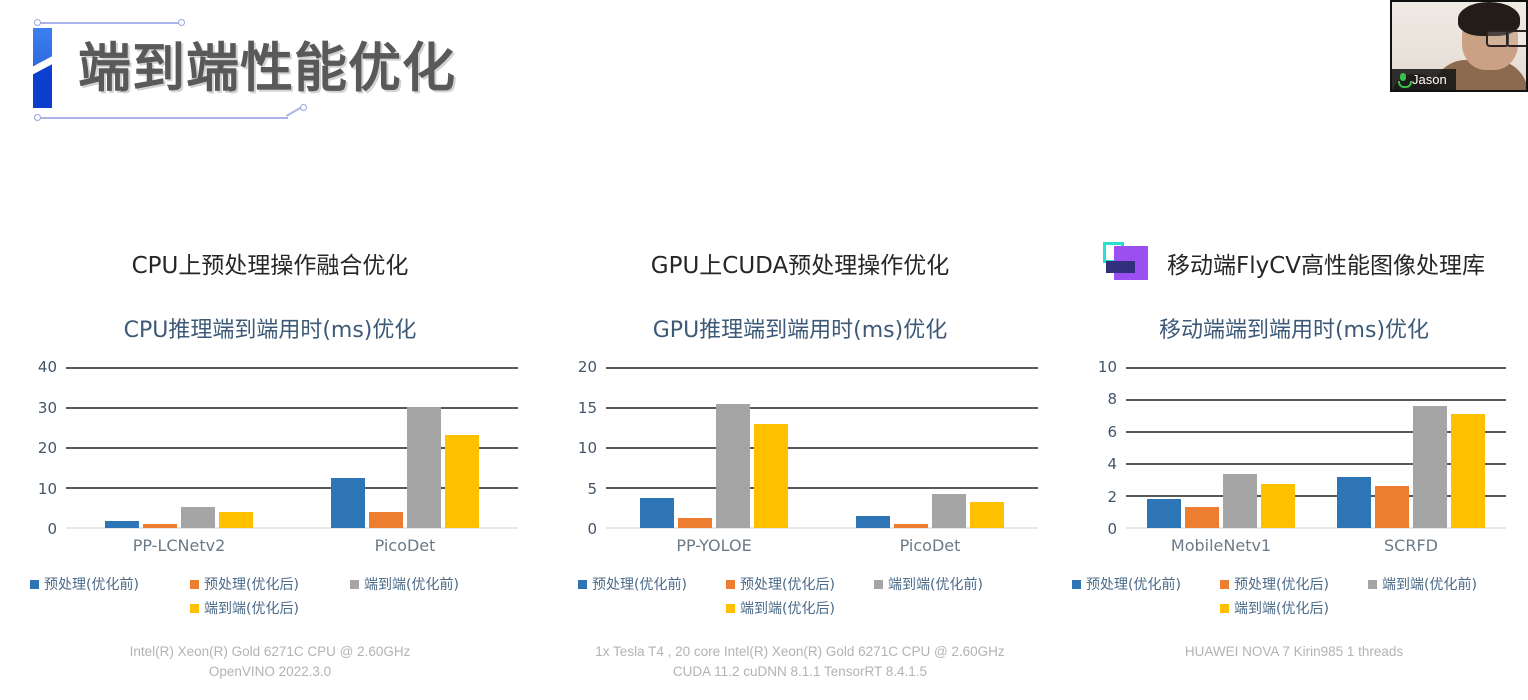  I want to click on chart-plot-area: 0 2 4 6 8 10 MobileNetv1 SCRFD, so click(1302, 456).